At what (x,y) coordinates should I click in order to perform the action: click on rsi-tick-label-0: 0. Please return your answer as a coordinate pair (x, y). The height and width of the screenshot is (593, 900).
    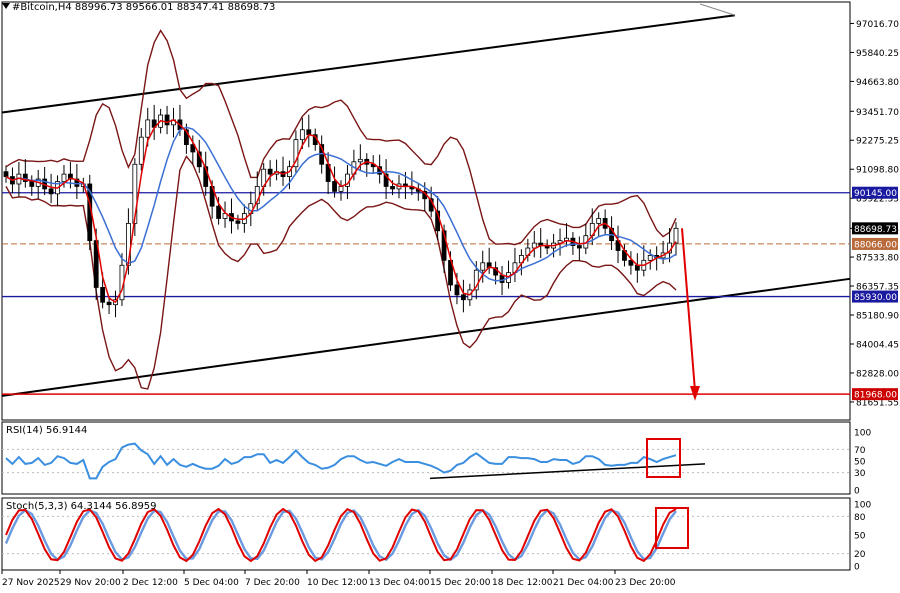
    Looking at the image, I should click on (857, 492).